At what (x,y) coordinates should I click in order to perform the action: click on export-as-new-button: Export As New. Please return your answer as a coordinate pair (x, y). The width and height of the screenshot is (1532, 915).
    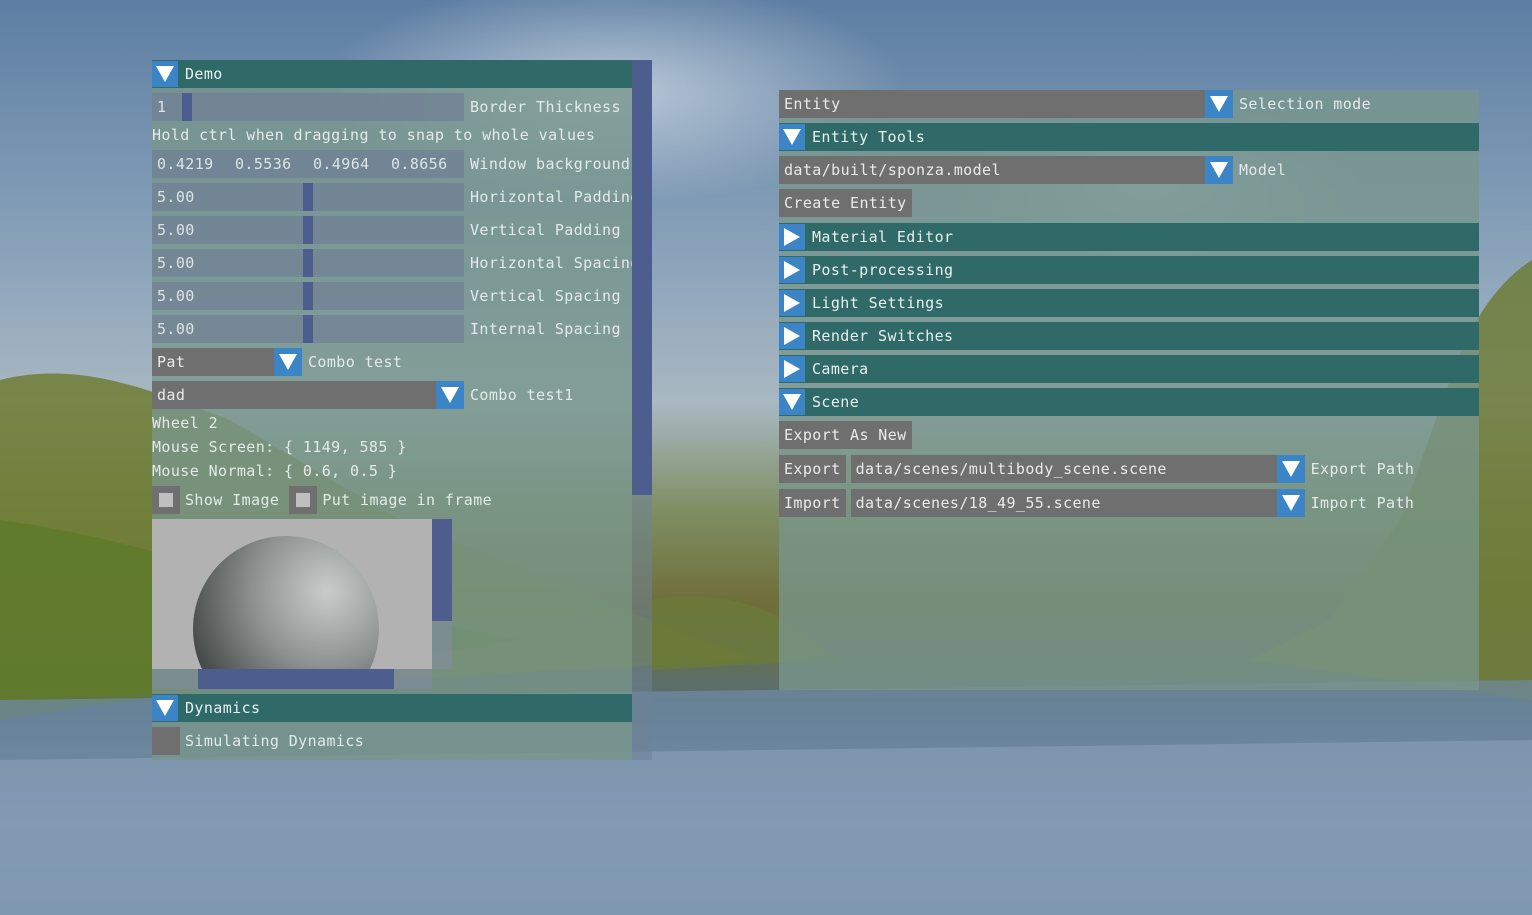
    Looking at the image, I should click on (845, 435).